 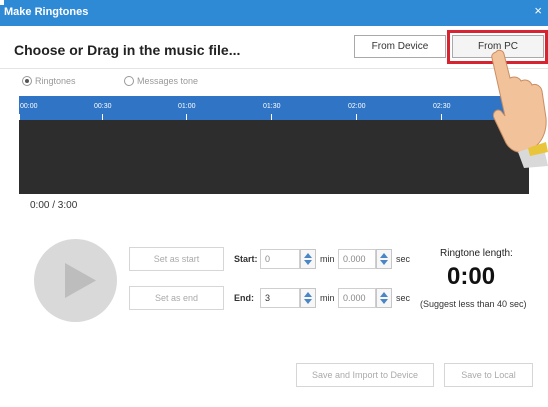 I want to click on start-min-input: 0, so click(x=280, y=259).